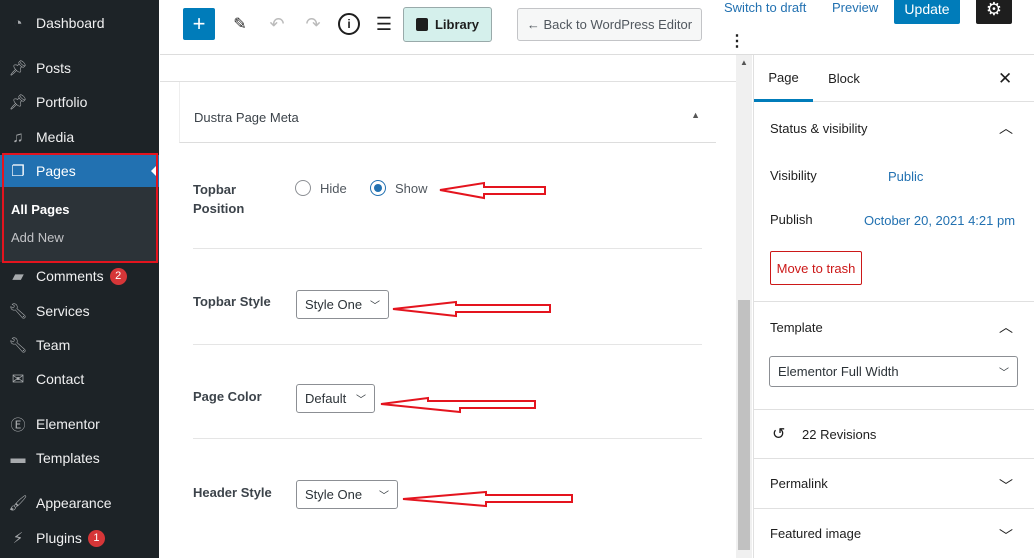 The width and height of the screenshot is (1034, 558). What do you see at coordinates (744, 62) in the screenshot?
I see `scroll-up-arrow-icon: ▲` at bounding box center [744, 62].